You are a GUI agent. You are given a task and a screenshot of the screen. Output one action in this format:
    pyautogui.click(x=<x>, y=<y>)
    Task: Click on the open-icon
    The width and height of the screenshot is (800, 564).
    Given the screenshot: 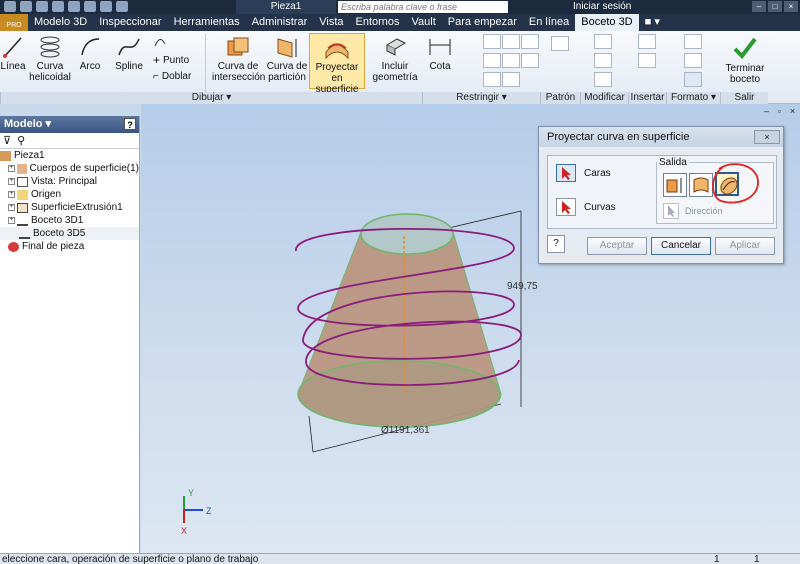 What is the action you would take?
    pyautogui.click(x=26, y=6)
    